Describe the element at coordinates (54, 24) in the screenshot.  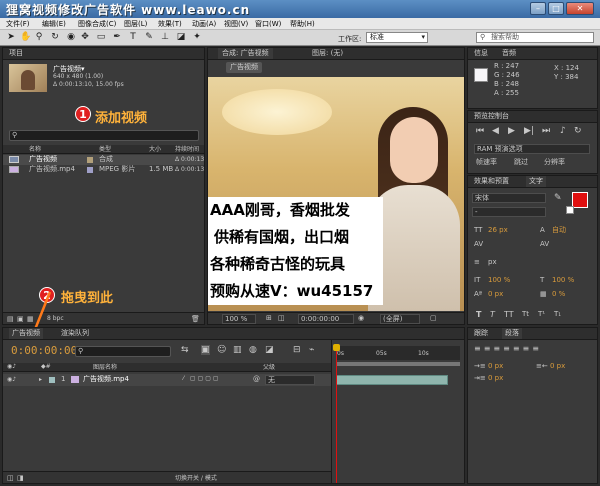
I see `menu-edit: 编辑(E)` at that location.